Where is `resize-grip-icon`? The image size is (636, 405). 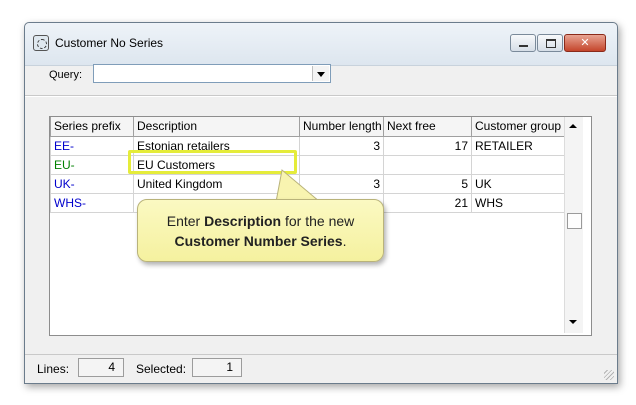 resize-grip-icon is located at coordinates (609, 375).